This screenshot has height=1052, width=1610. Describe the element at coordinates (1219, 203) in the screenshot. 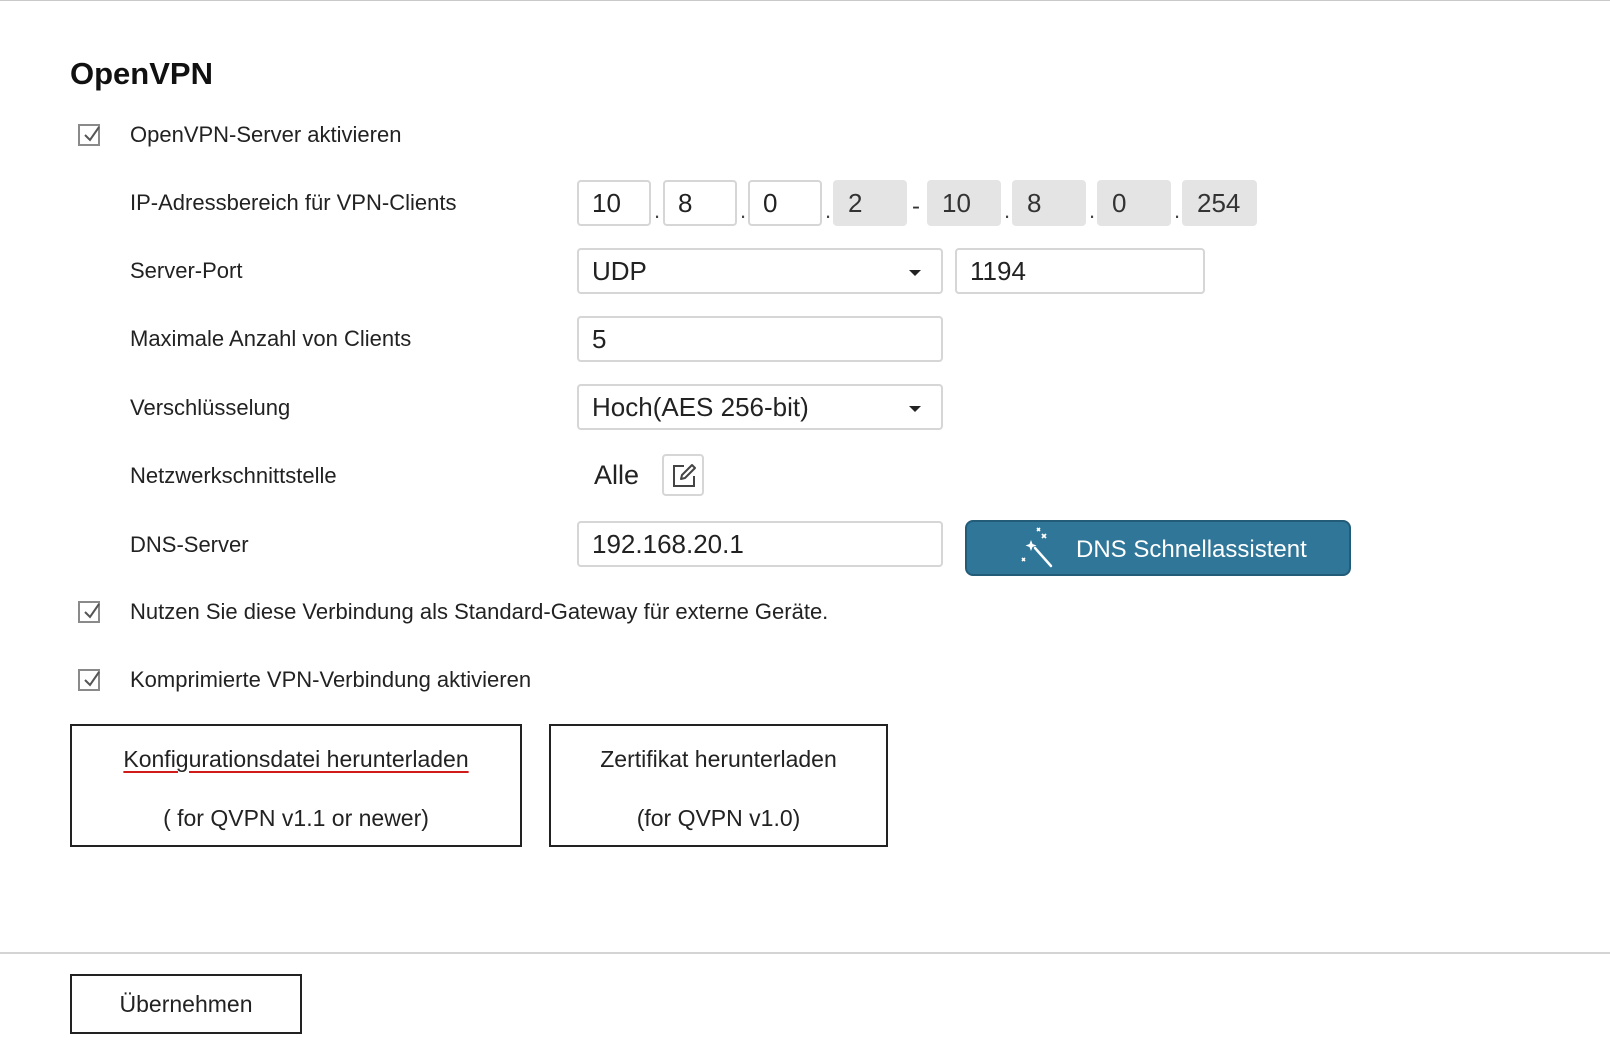

I see `ip-end-octet-4: 254` at that location.